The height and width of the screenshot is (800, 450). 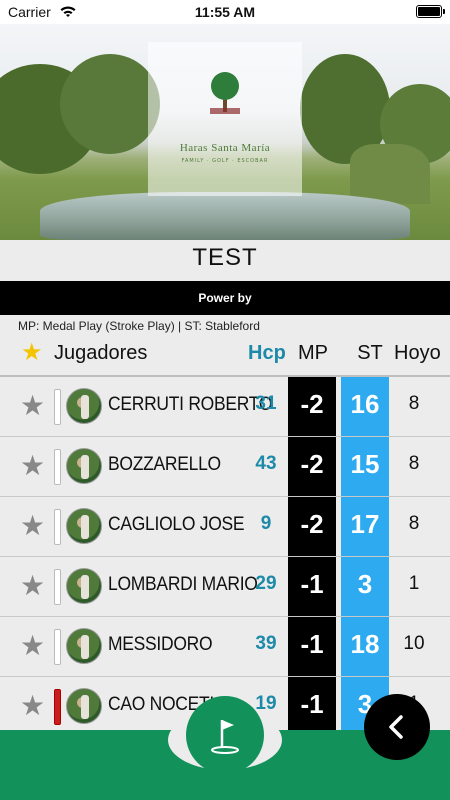 I want to click on player-st: 18, so click(x=365, y=644).